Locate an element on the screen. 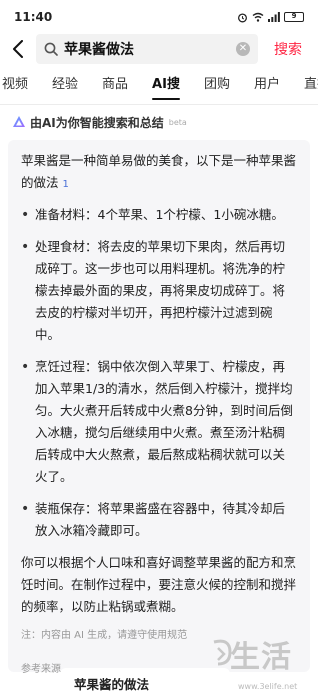 This screenshot has width=320, height=700. watermark-text: 生活 is located at coordinates (261, 657).